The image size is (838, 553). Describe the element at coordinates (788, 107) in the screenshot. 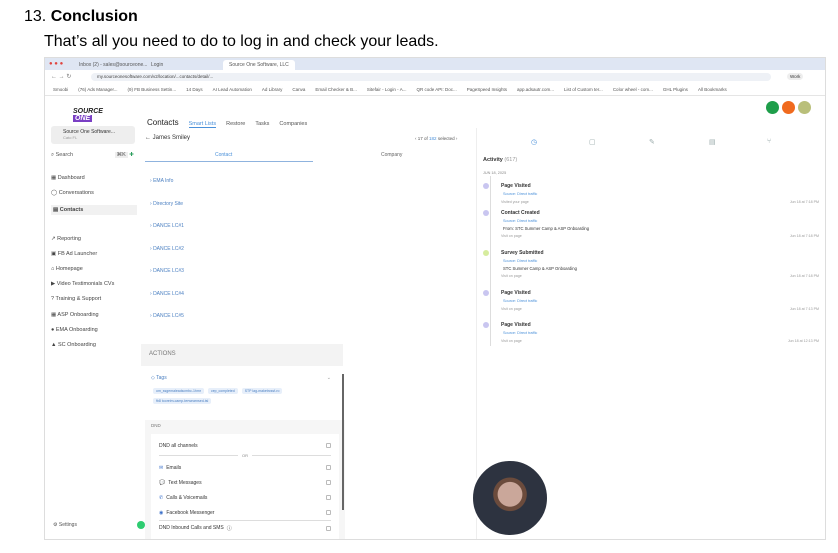

I see `notifications-button` at that location.